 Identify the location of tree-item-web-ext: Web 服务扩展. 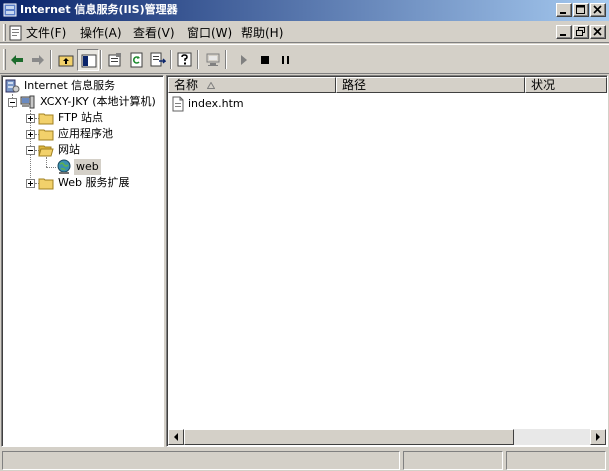
(100, 183).